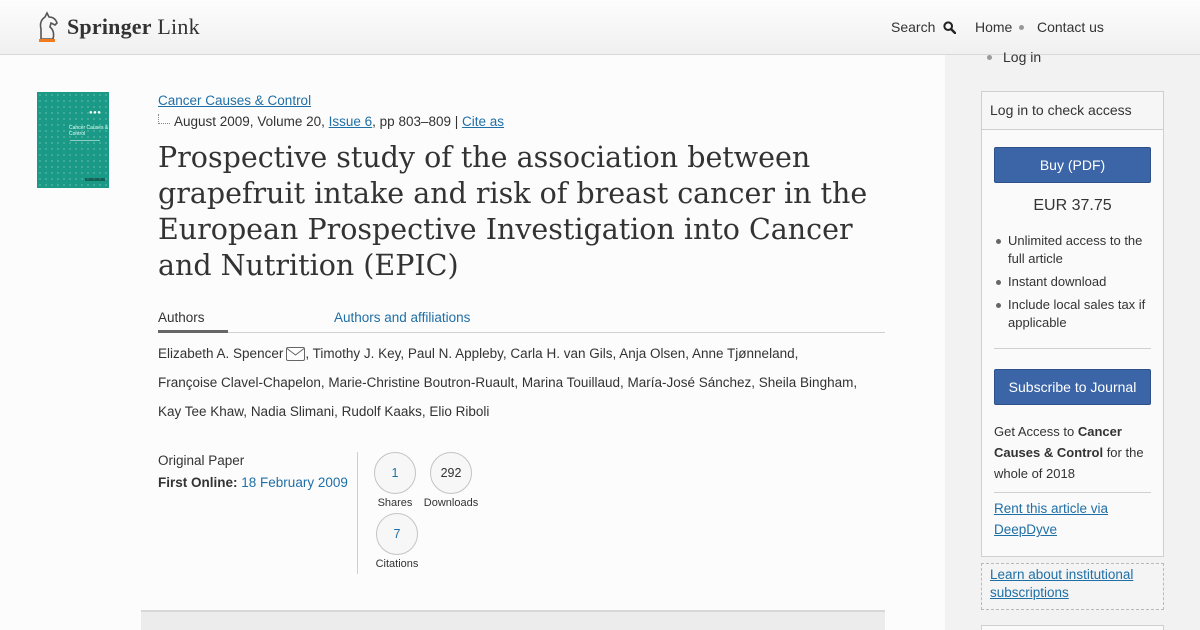 The width and height of the screenshot is (1200, 630). I want to click on metrics-divider, so click(357, 513).